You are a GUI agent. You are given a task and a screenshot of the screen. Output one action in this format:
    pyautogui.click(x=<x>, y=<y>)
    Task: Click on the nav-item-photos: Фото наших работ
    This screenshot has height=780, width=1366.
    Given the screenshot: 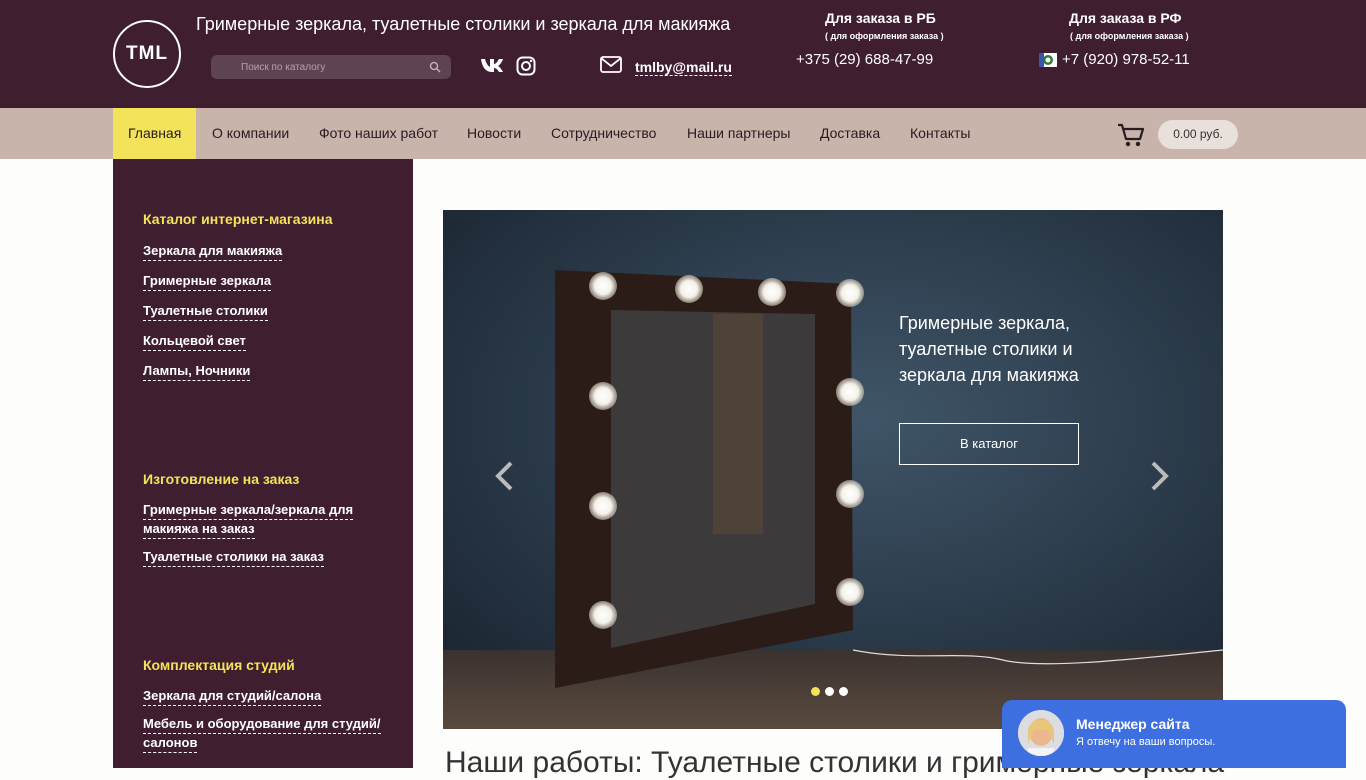 What is the action you would take?
    pyautogui.click(x=378, y=133)
    